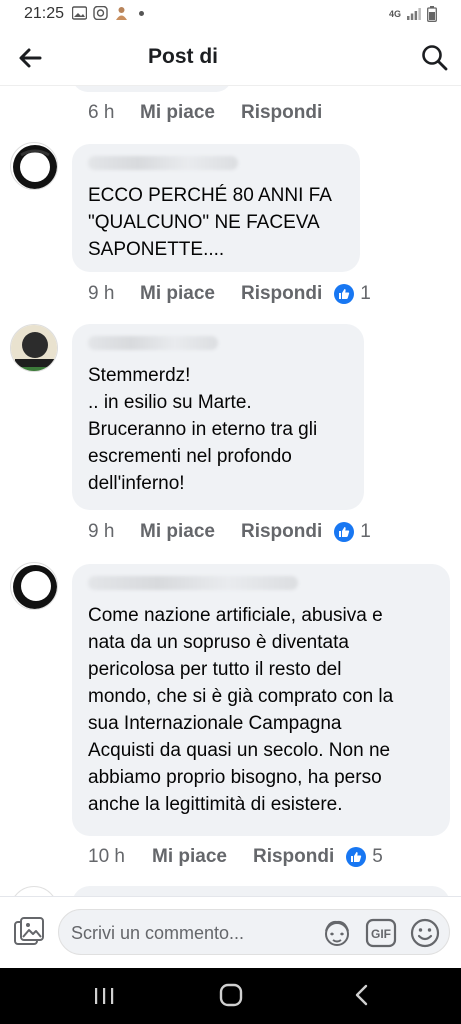 Image resolution: width=461 pixels, height=1024 pixels. What do you see at coordinates (435, 58) in the screenshot?
I see `search-icon` at bounding box center [435, 58].